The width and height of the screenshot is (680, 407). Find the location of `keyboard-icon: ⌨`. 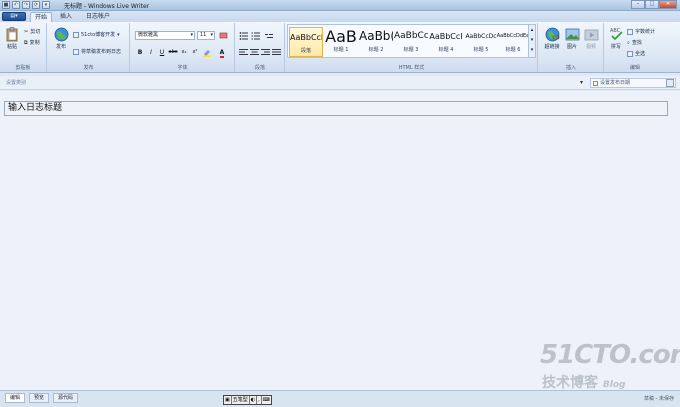

keyboard-icon: ⌨ is located at coordinates (266, 400).